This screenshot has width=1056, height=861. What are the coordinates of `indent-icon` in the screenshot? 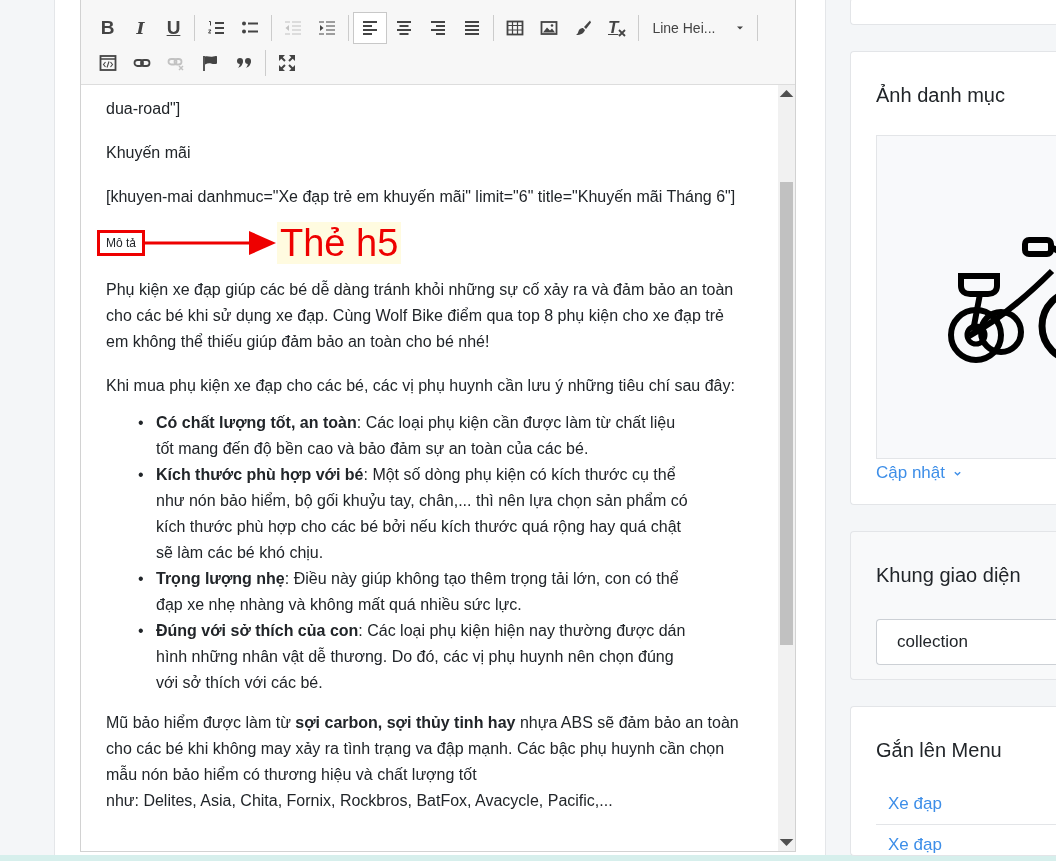 It's located at (327, 28).